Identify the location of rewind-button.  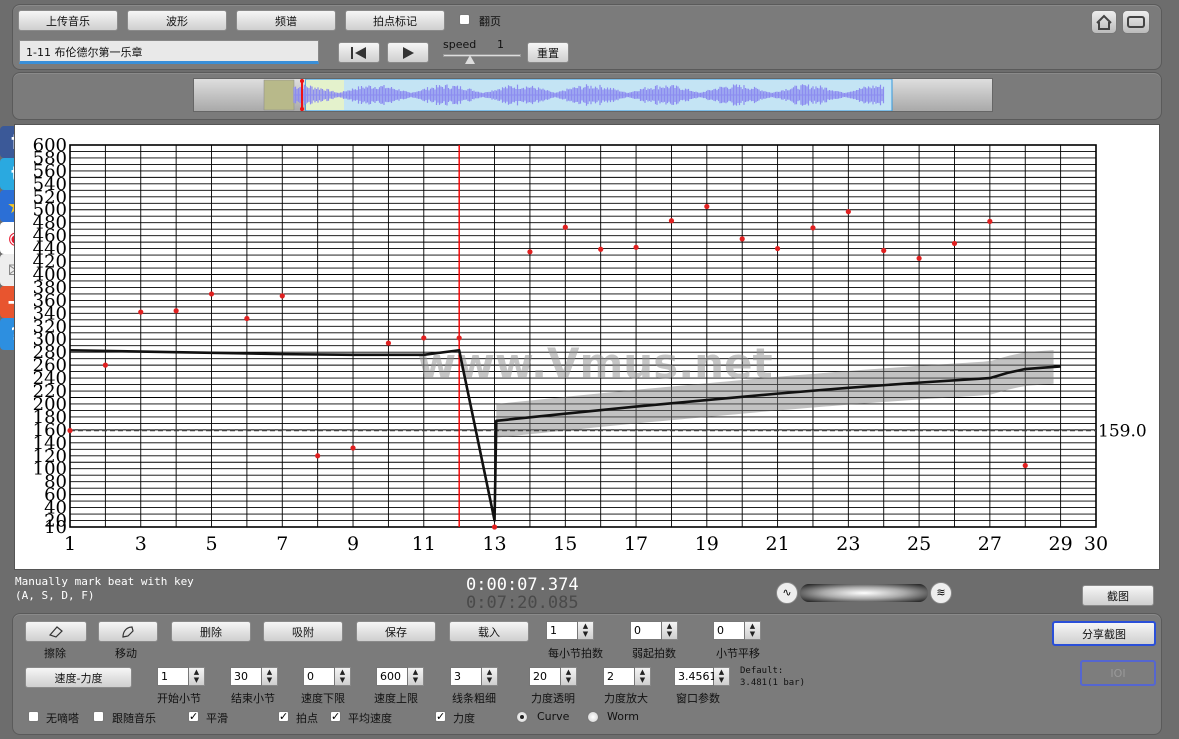
(359, 52).